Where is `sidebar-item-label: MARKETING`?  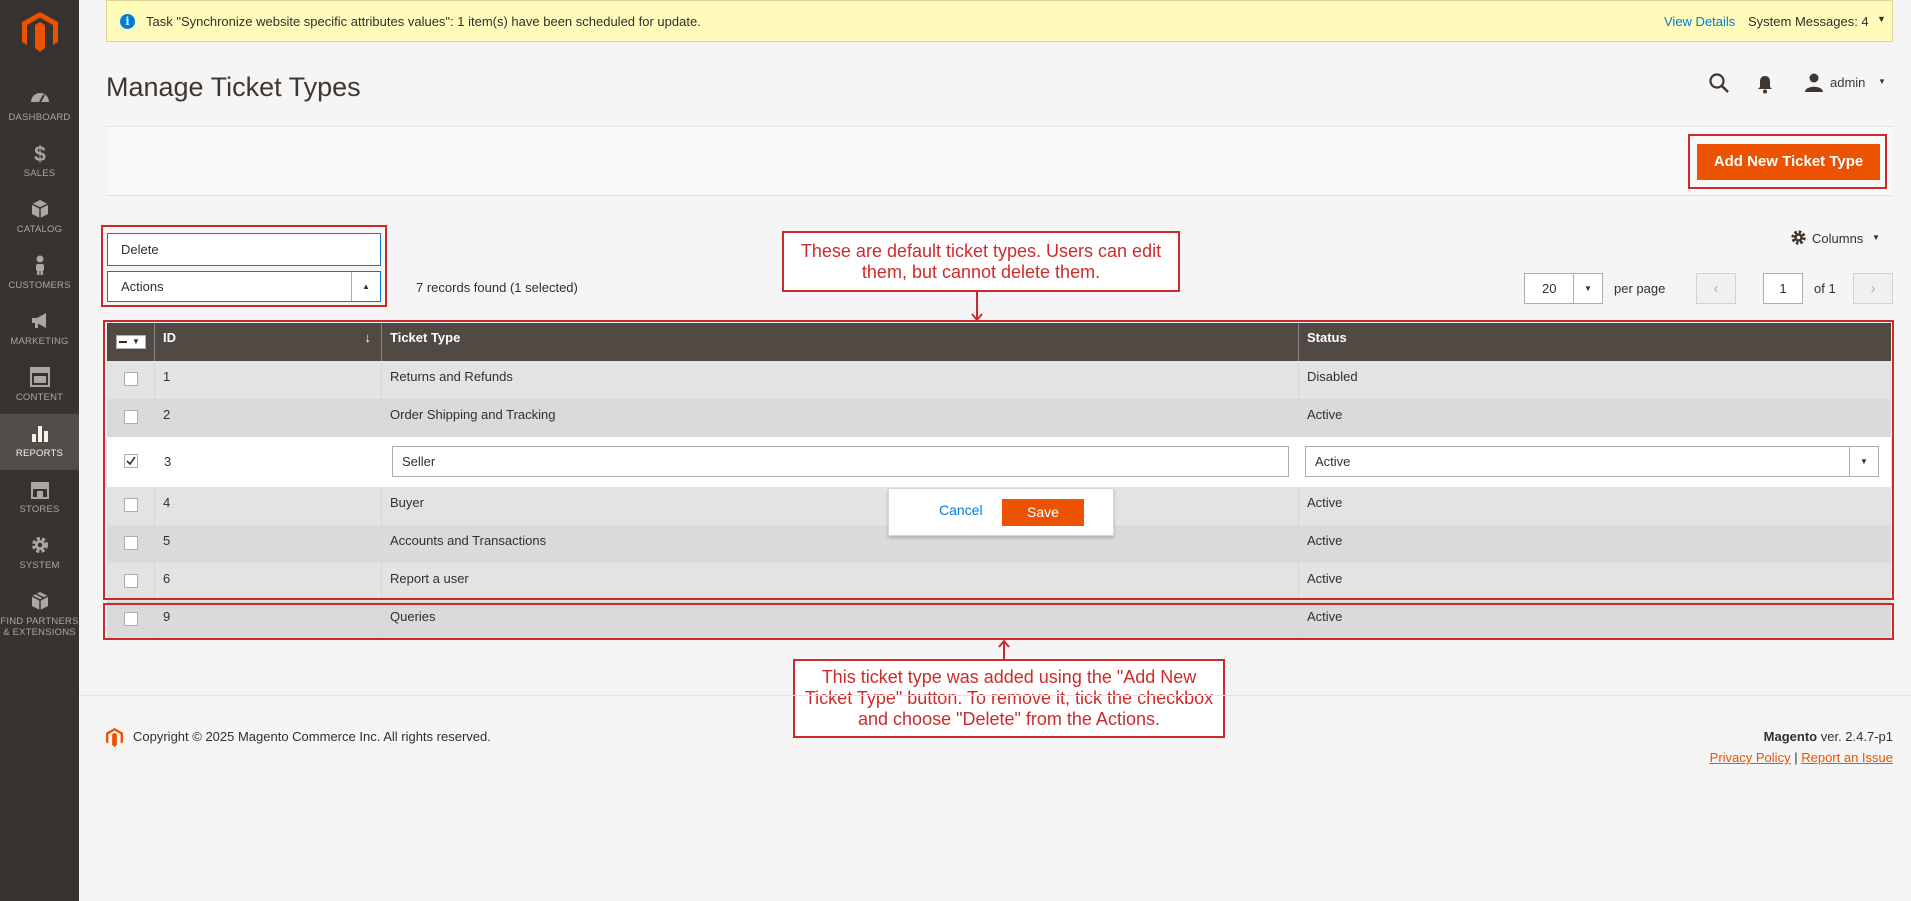 sidebar-item-label: MARKETING is located at coordinates (39, 341).